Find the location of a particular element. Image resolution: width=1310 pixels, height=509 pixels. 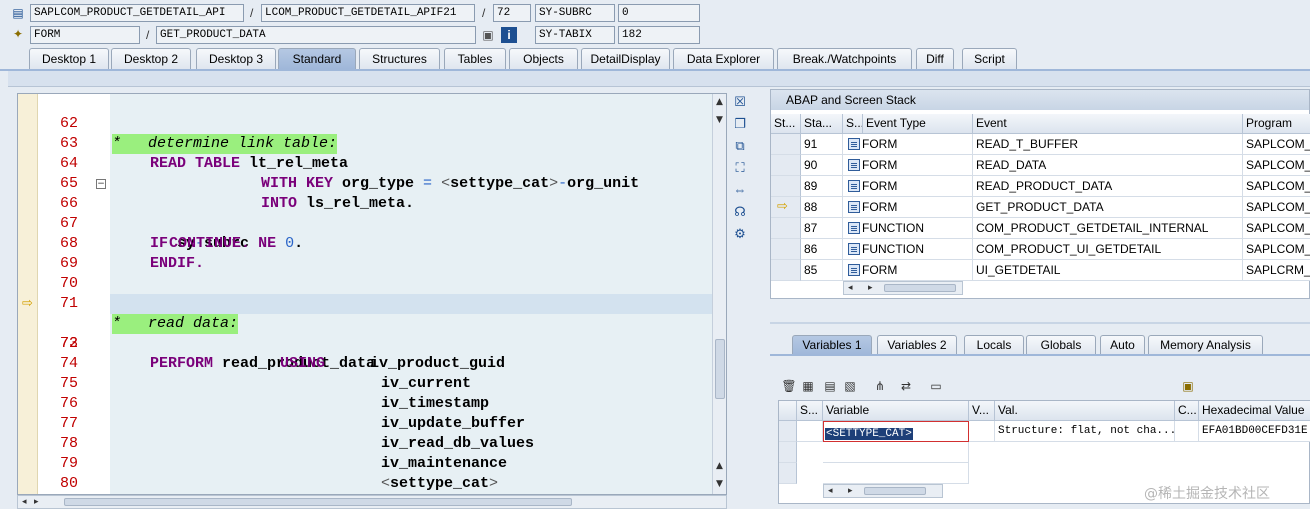

tab-detaildisplay: DetailDisplay is located at coordinates (625, 58).